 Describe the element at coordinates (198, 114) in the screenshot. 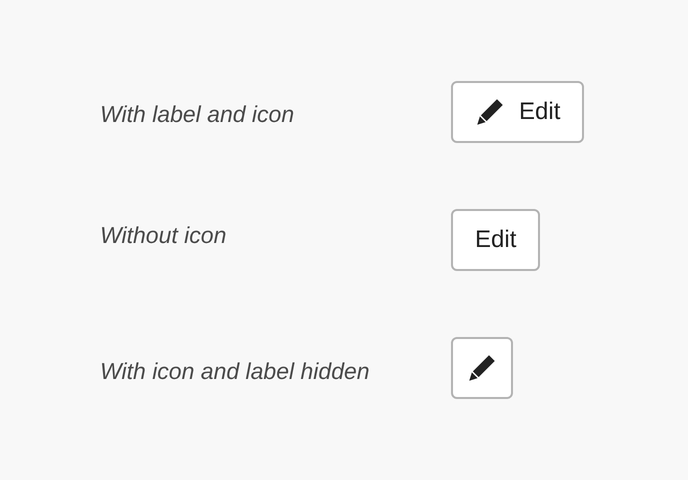

I see `example-label: With label and icon` at that location.